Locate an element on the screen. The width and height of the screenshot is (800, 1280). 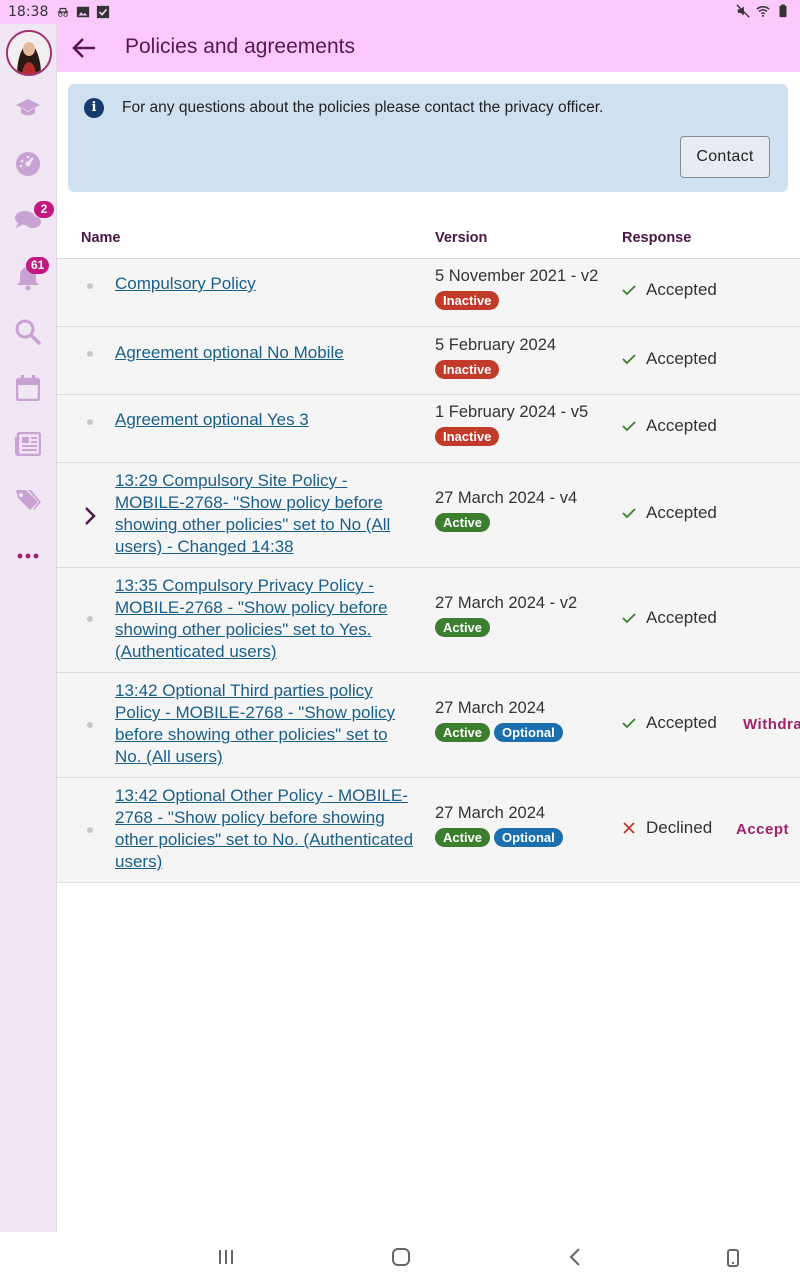
column-header-version: Version is located at coordinates (461, 238).